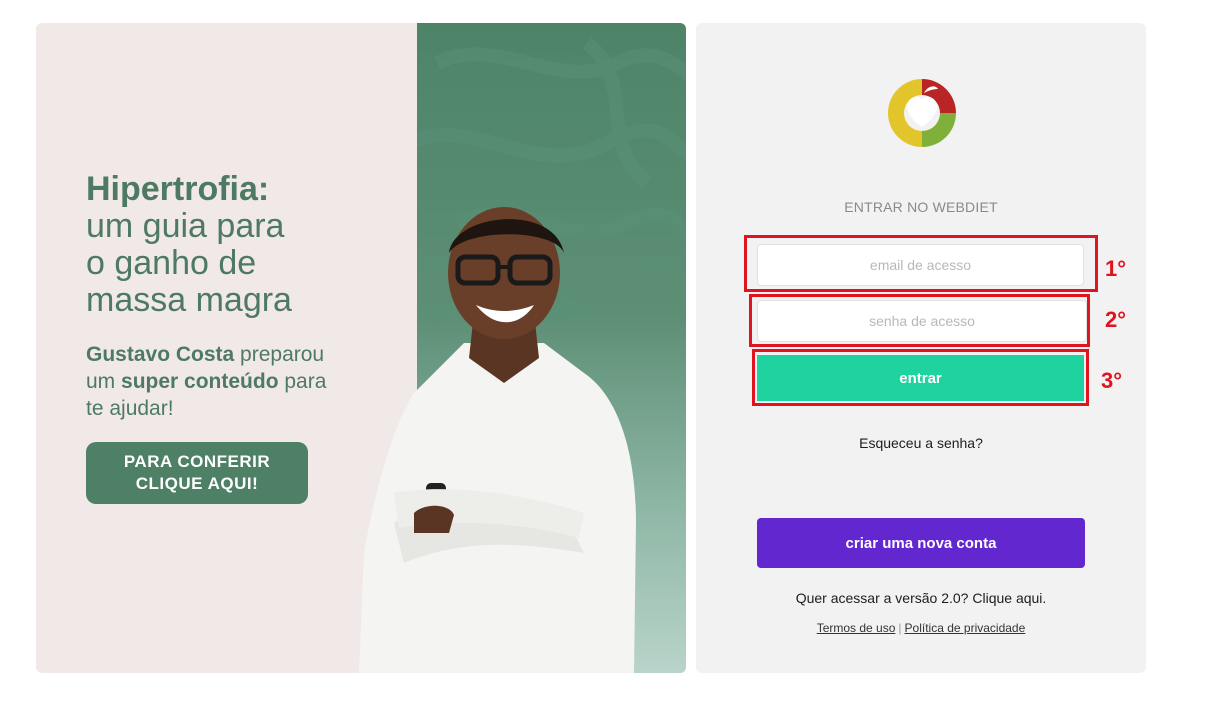 The width and height of the screenshot is (1209, 706). I want to click on create-account-button: criar uma nova conta, so click(921, 543).